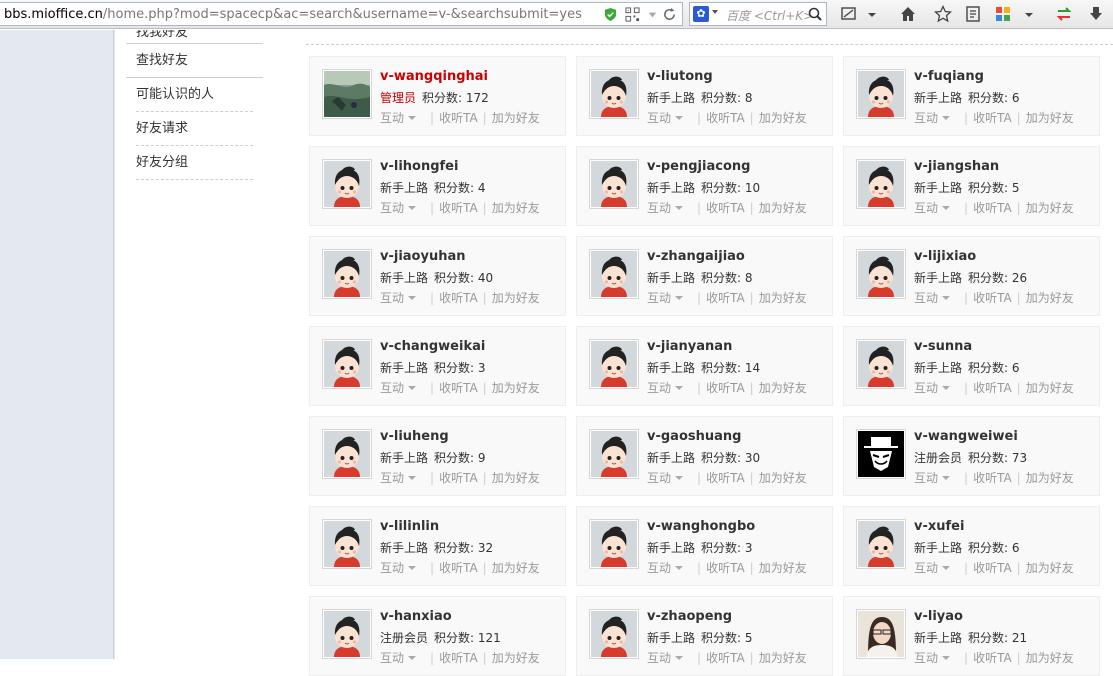 This screenshot has width=1113, height=676. What do you see at coordinates (973, 14) in the screenshot?
I see `reader-icon` at bounding box center [973, 14].